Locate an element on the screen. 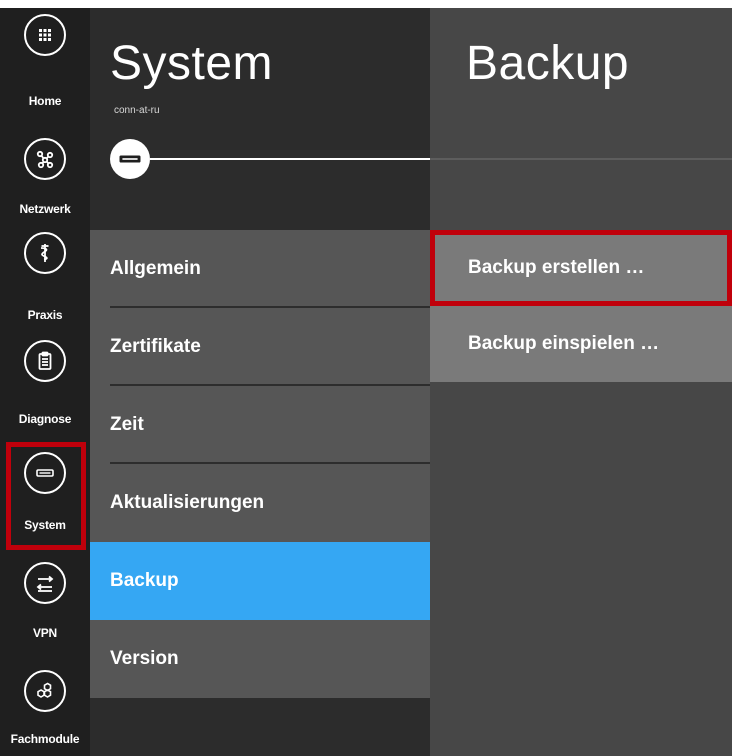 The height and width of the screenshot is (756, 732). nav-label-fachmodule: Fachmodule is located at coordinates (45, 739).